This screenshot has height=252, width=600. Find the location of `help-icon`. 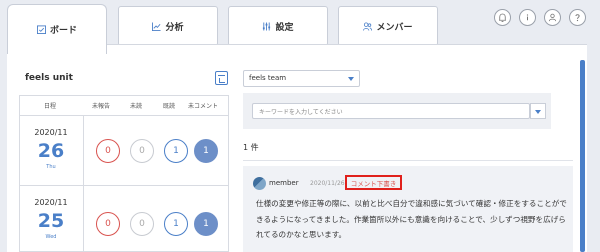

help-icon is located at coordinates (577, 17).